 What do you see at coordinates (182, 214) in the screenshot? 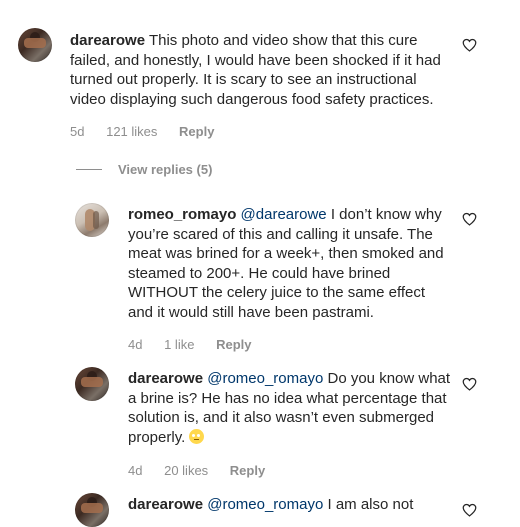
I see `comment-username: romeo_romayo` at bounding box center [182, 214].